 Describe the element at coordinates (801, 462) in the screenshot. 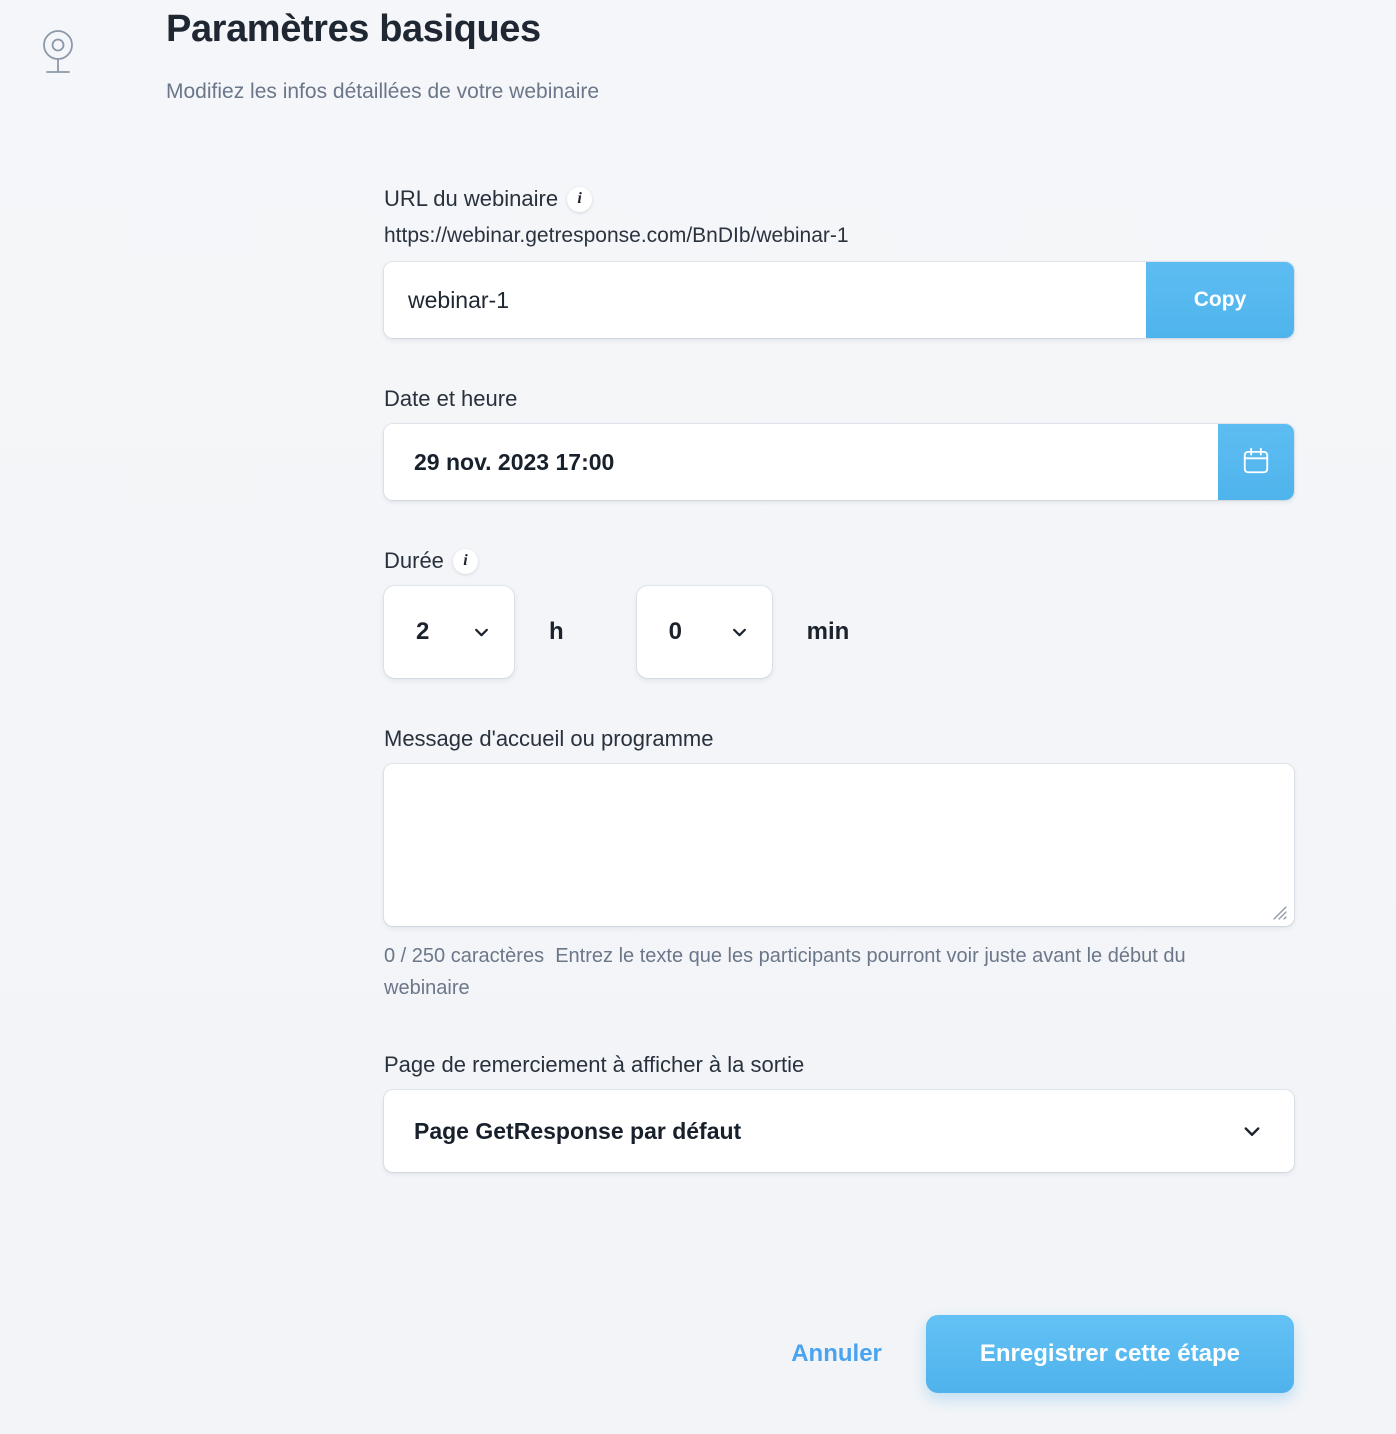

I see `datetime-input` at that location.